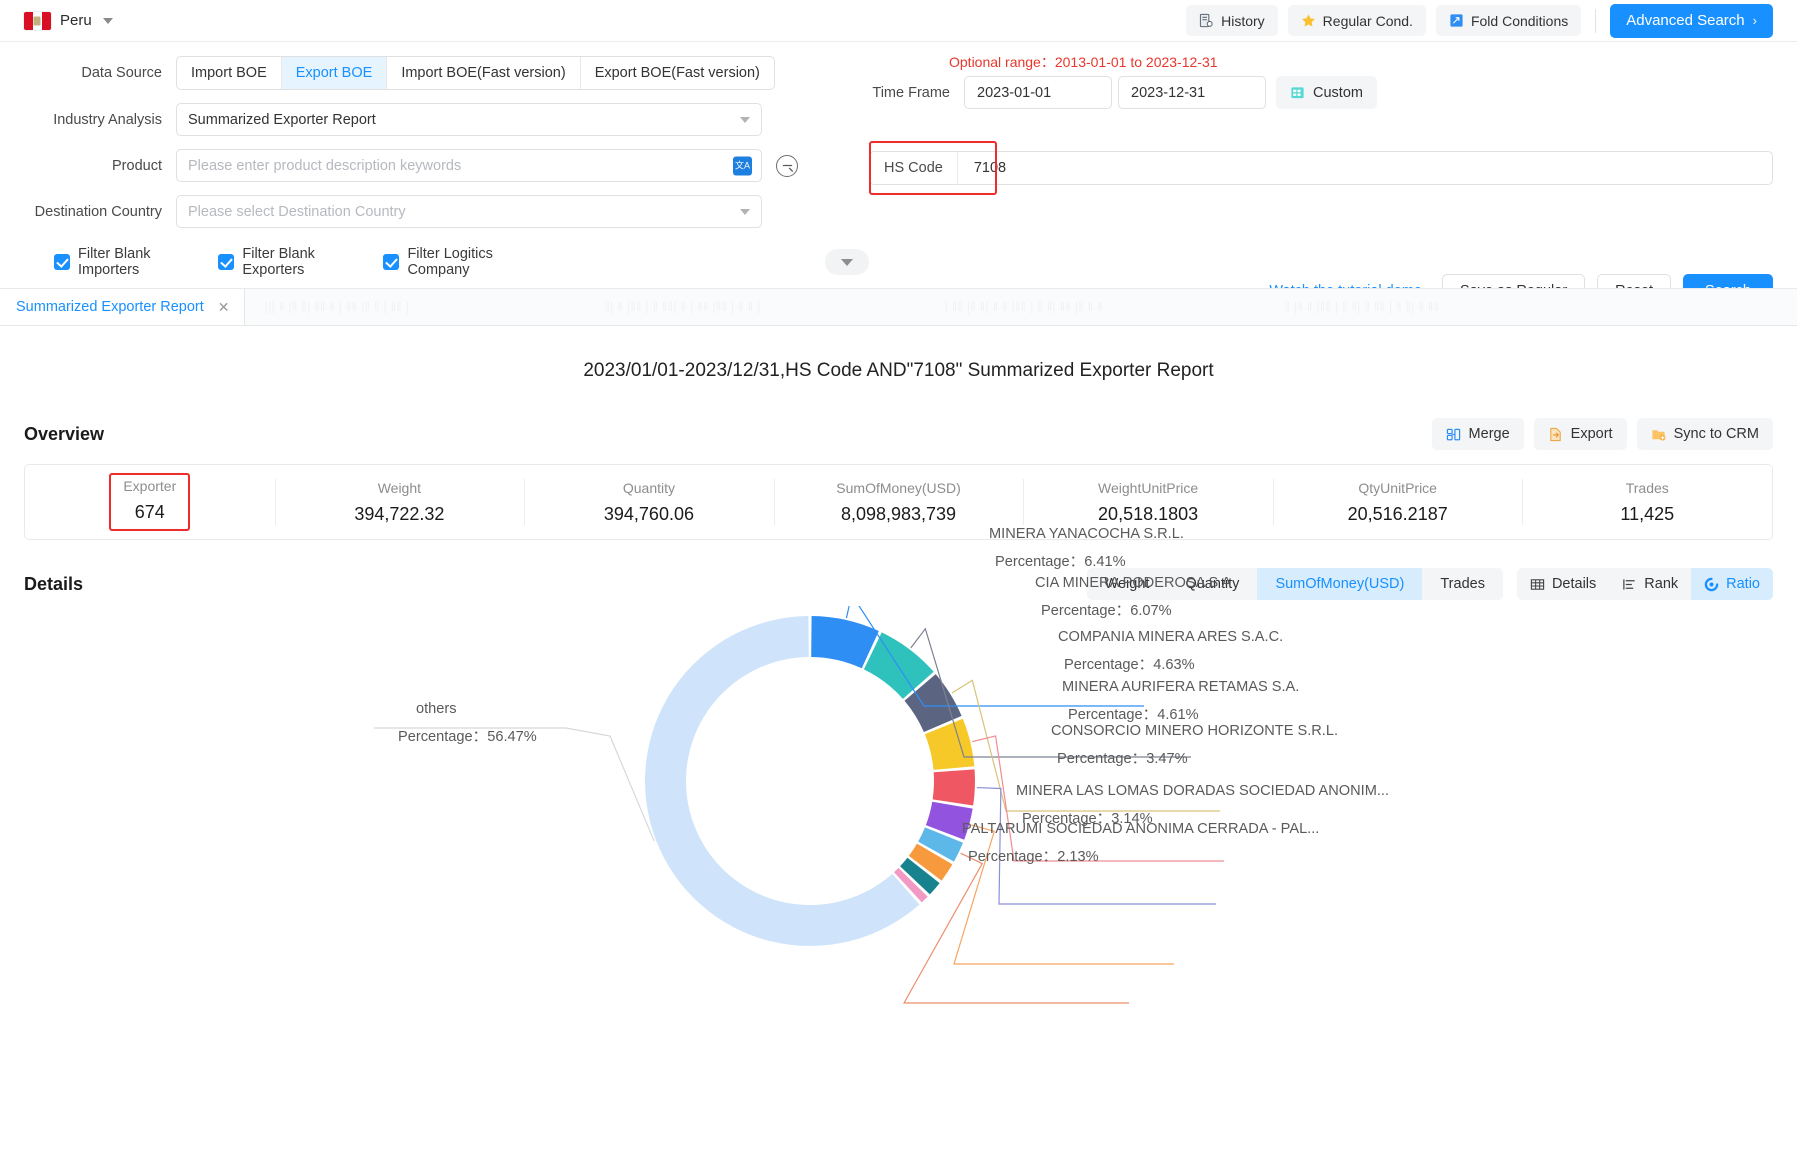 Image resolution: width=1797 pixels, height=1159 pixels. I want to click on stat-sum-of-money: SumOfMoney(USD) 8,098,983,739, so click(899, 502).